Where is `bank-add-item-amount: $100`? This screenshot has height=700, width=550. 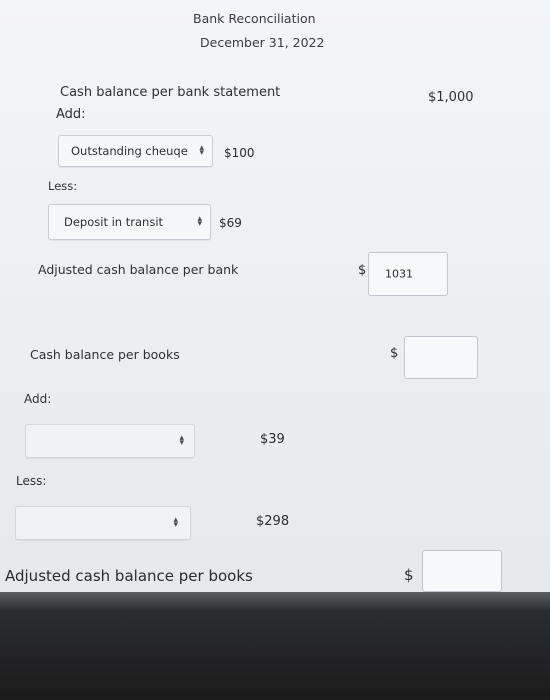
bank-add-item-amount: $100 is located at coordinates (239, 153).